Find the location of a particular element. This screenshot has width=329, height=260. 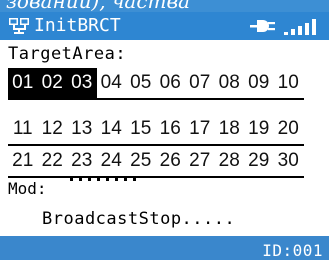

signal-strength-icon is located at coordinates (300, 27).